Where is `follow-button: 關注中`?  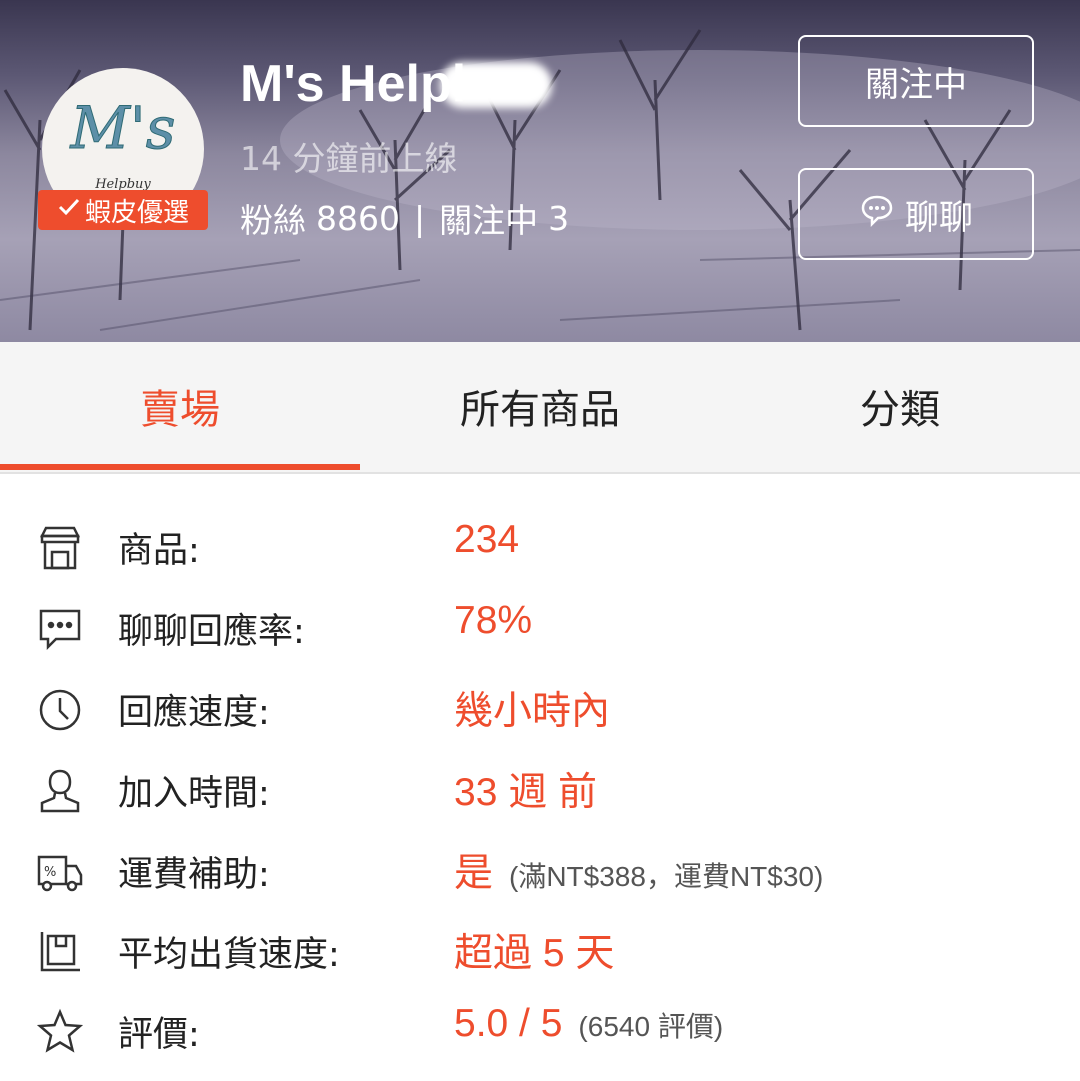 follow-button: 關注中 is located at coordinates (916, 81).